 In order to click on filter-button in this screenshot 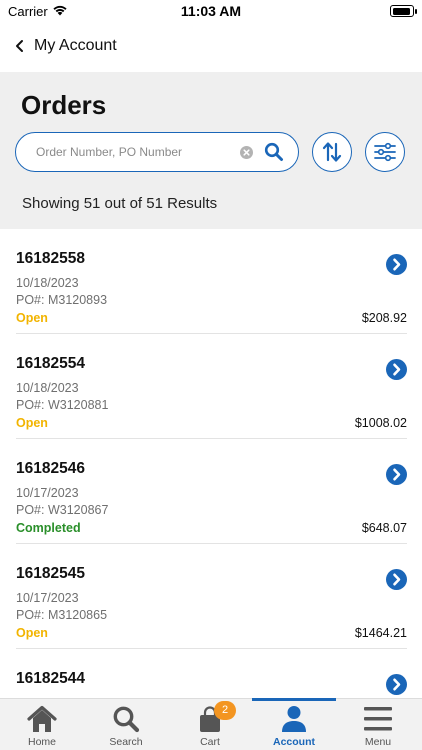, I will do `click(385, 152)`.